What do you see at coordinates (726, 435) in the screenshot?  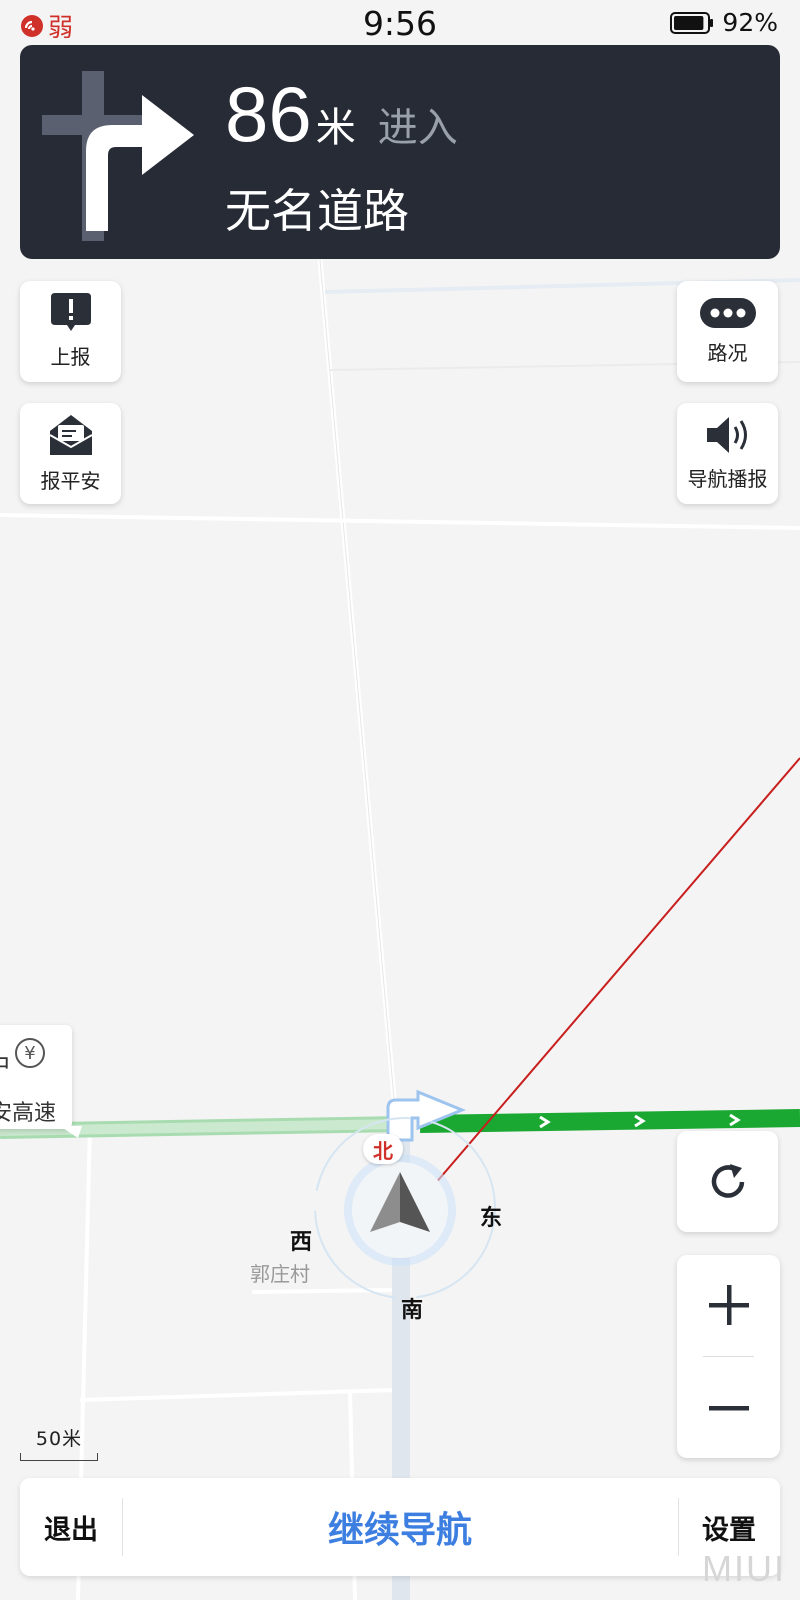 I see `speaker-icon` at bounding box center [726, 435].